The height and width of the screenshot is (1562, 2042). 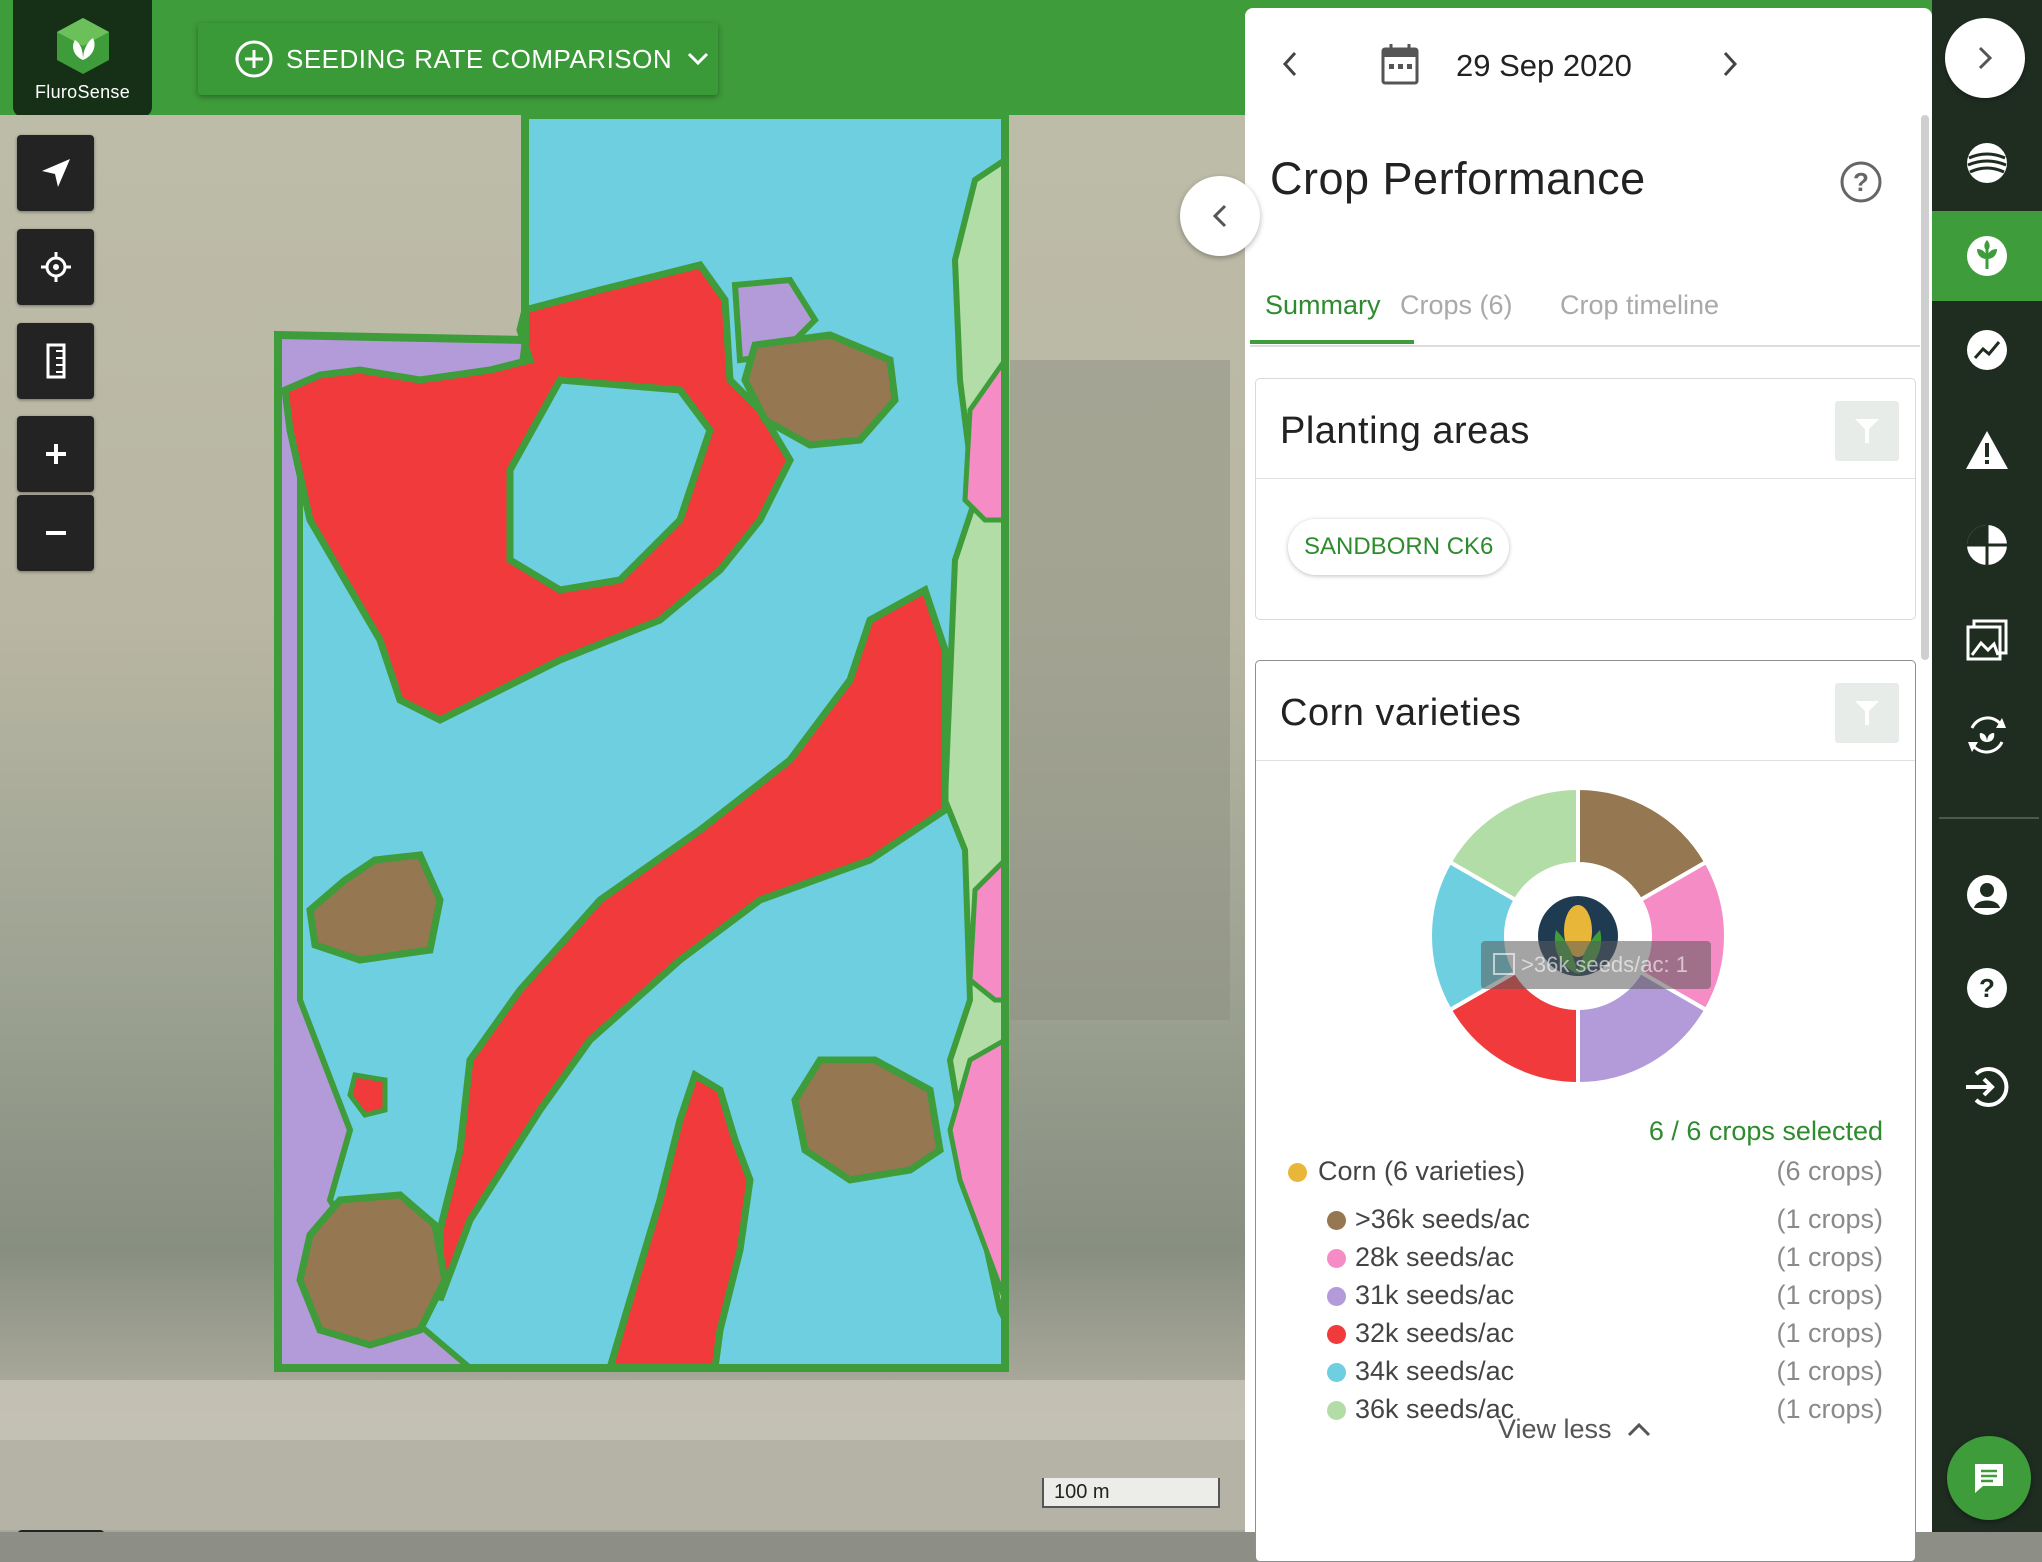 I want to click on group-count: (6 crops), so click(x=1829, y=1171).